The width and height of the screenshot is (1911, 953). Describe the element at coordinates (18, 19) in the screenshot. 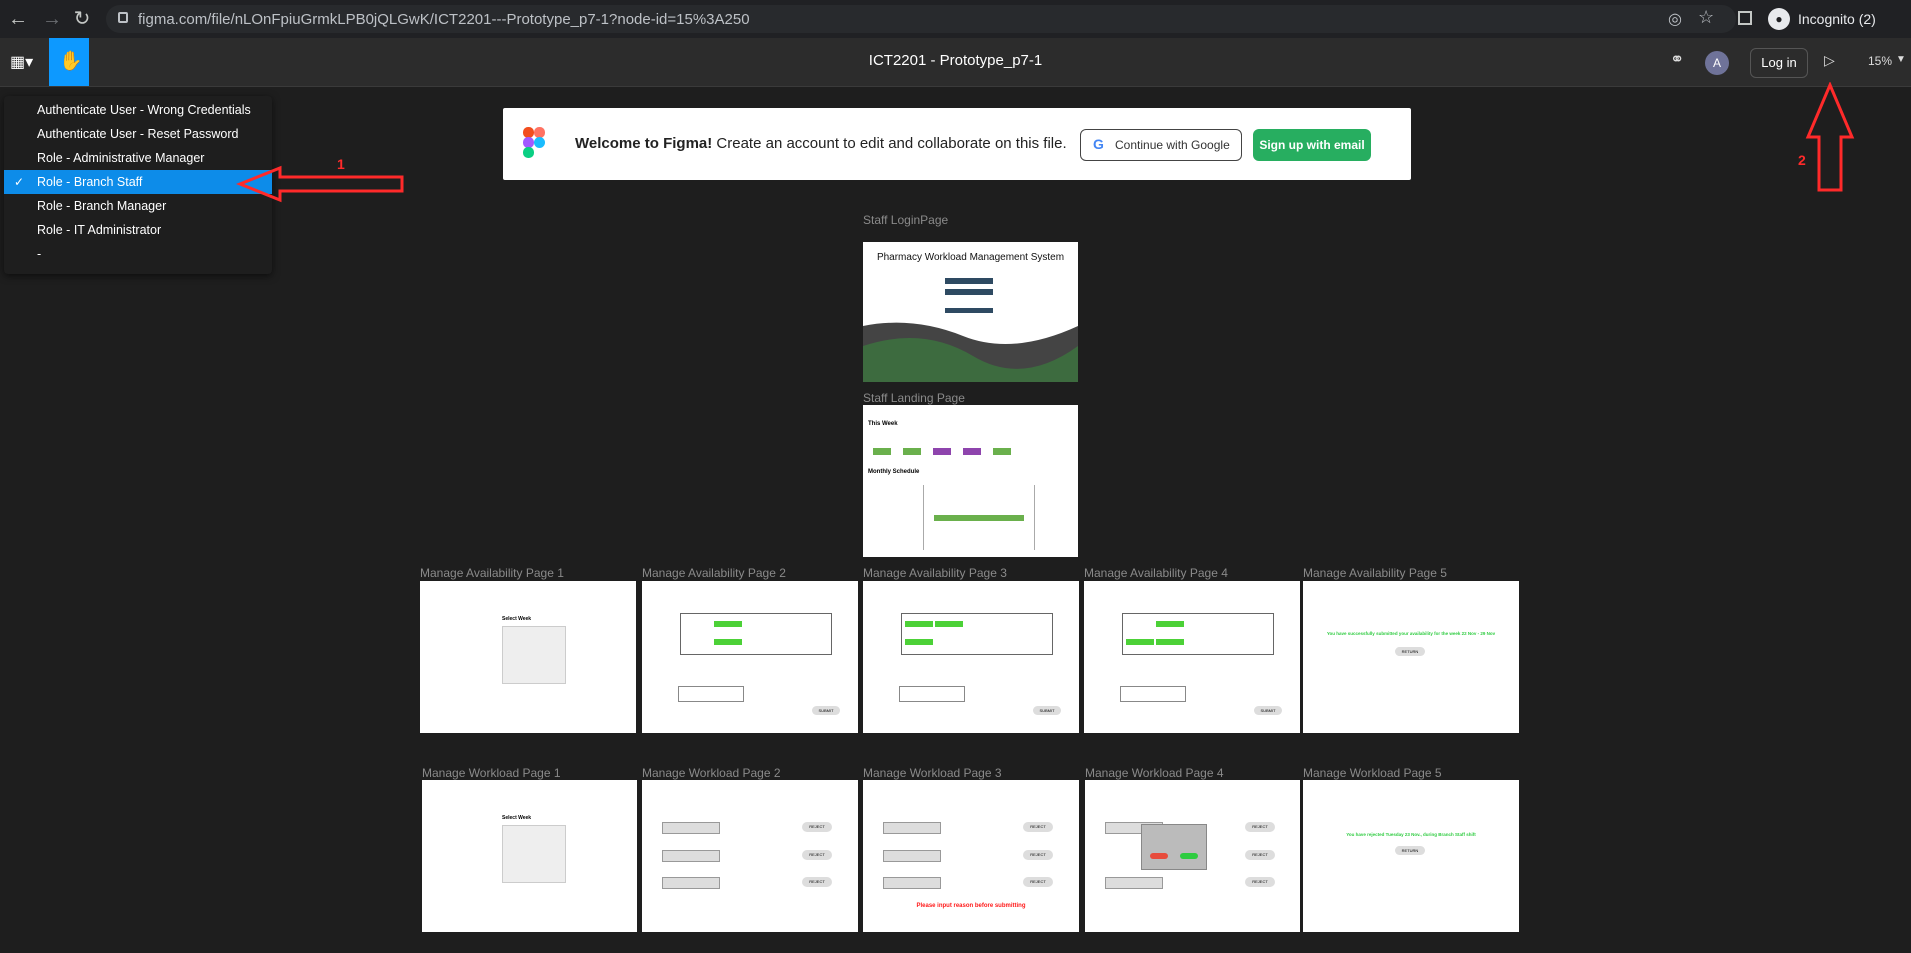

I see `back-icon: ←` at that location.